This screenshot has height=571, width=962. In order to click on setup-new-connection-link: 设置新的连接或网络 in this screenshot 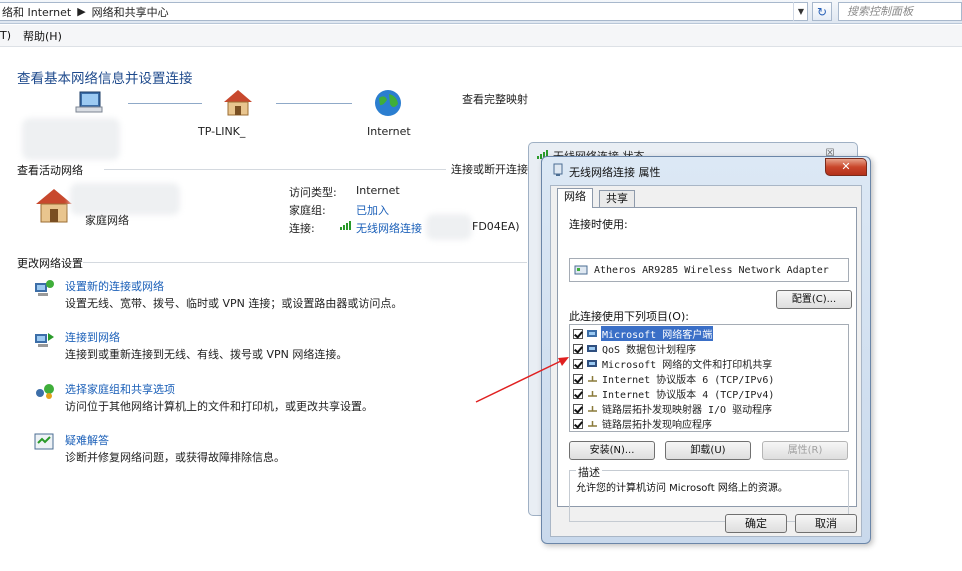, I will do `click(114, 286)`.